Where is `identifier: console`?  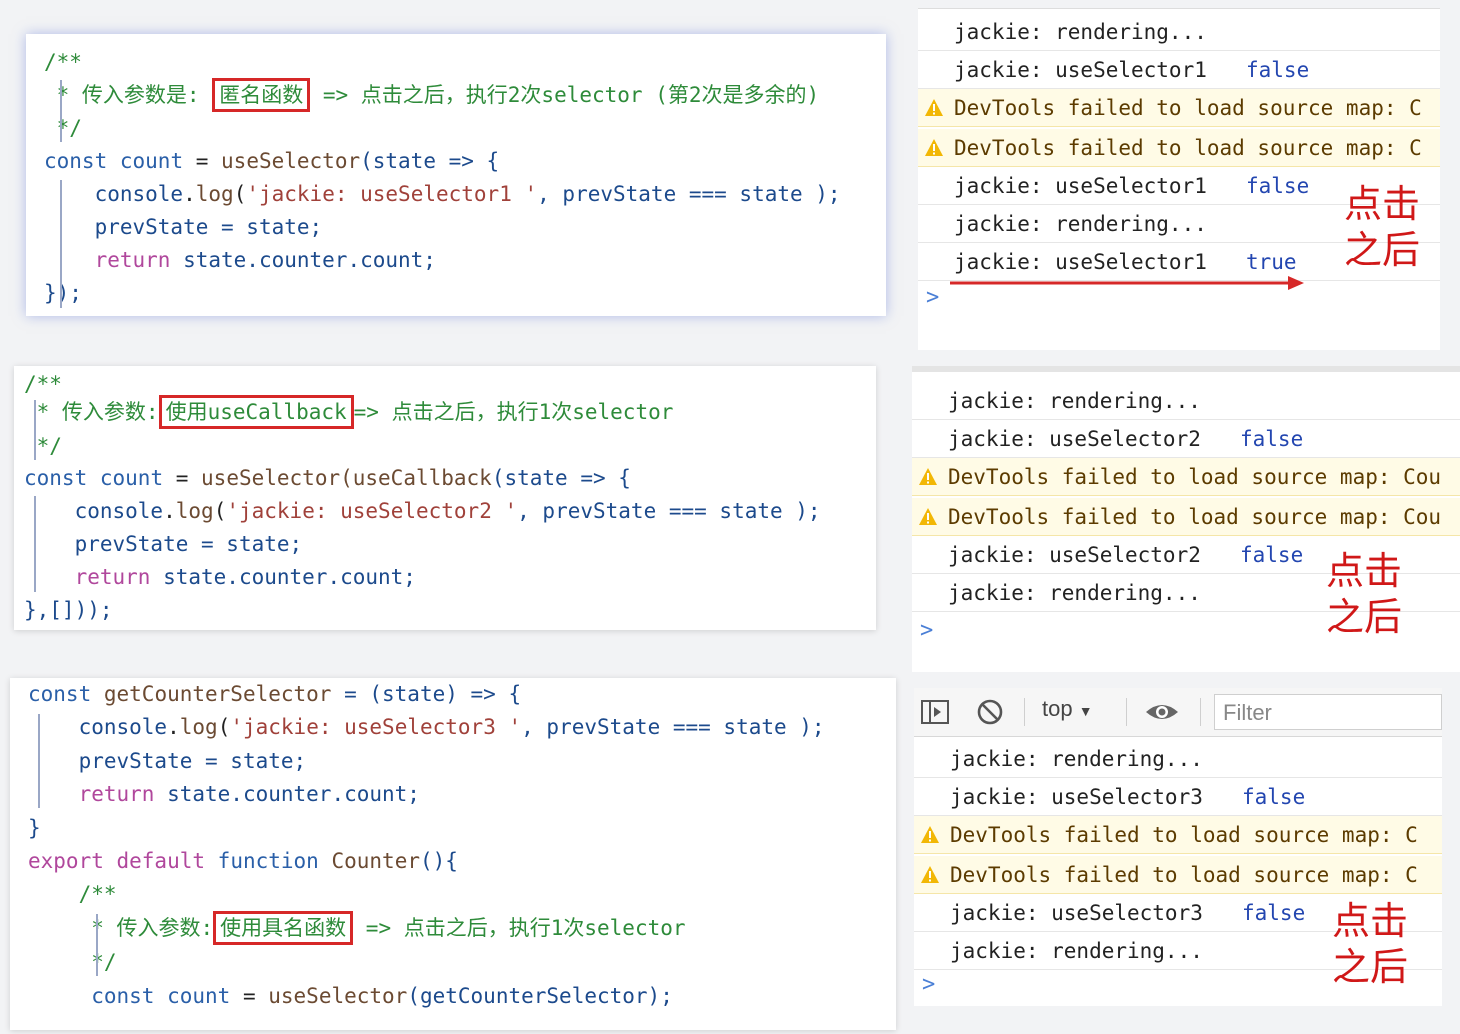
identifier: console is located at coordinates (139, 194).